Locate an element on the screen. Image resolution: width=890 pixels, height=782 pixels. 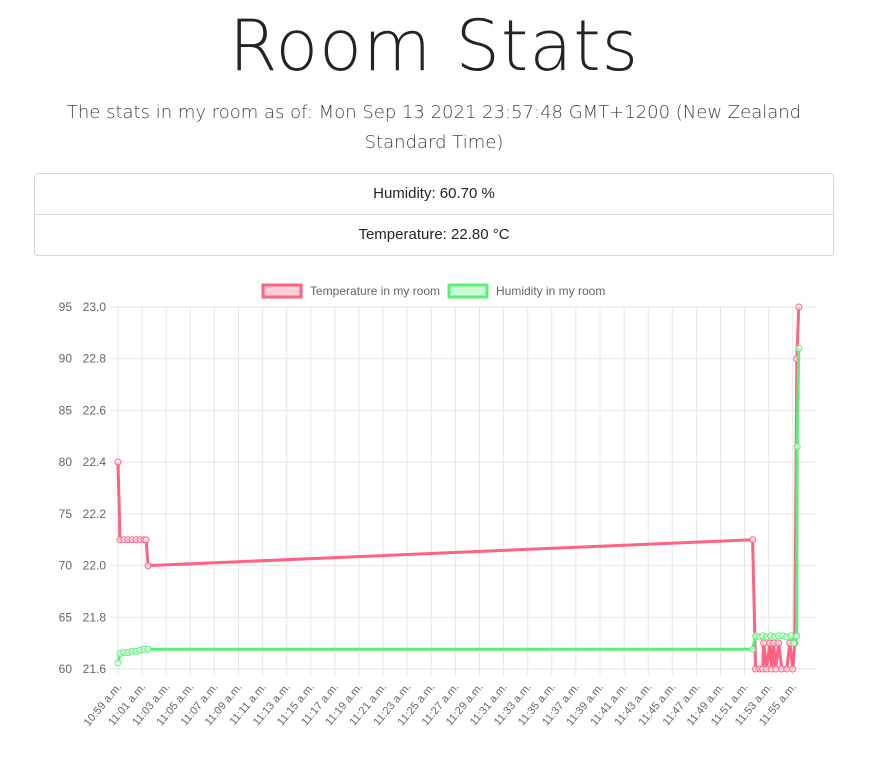
temperature-stat: Temperature: 22.80 °C is located at coordinates (434, 234).